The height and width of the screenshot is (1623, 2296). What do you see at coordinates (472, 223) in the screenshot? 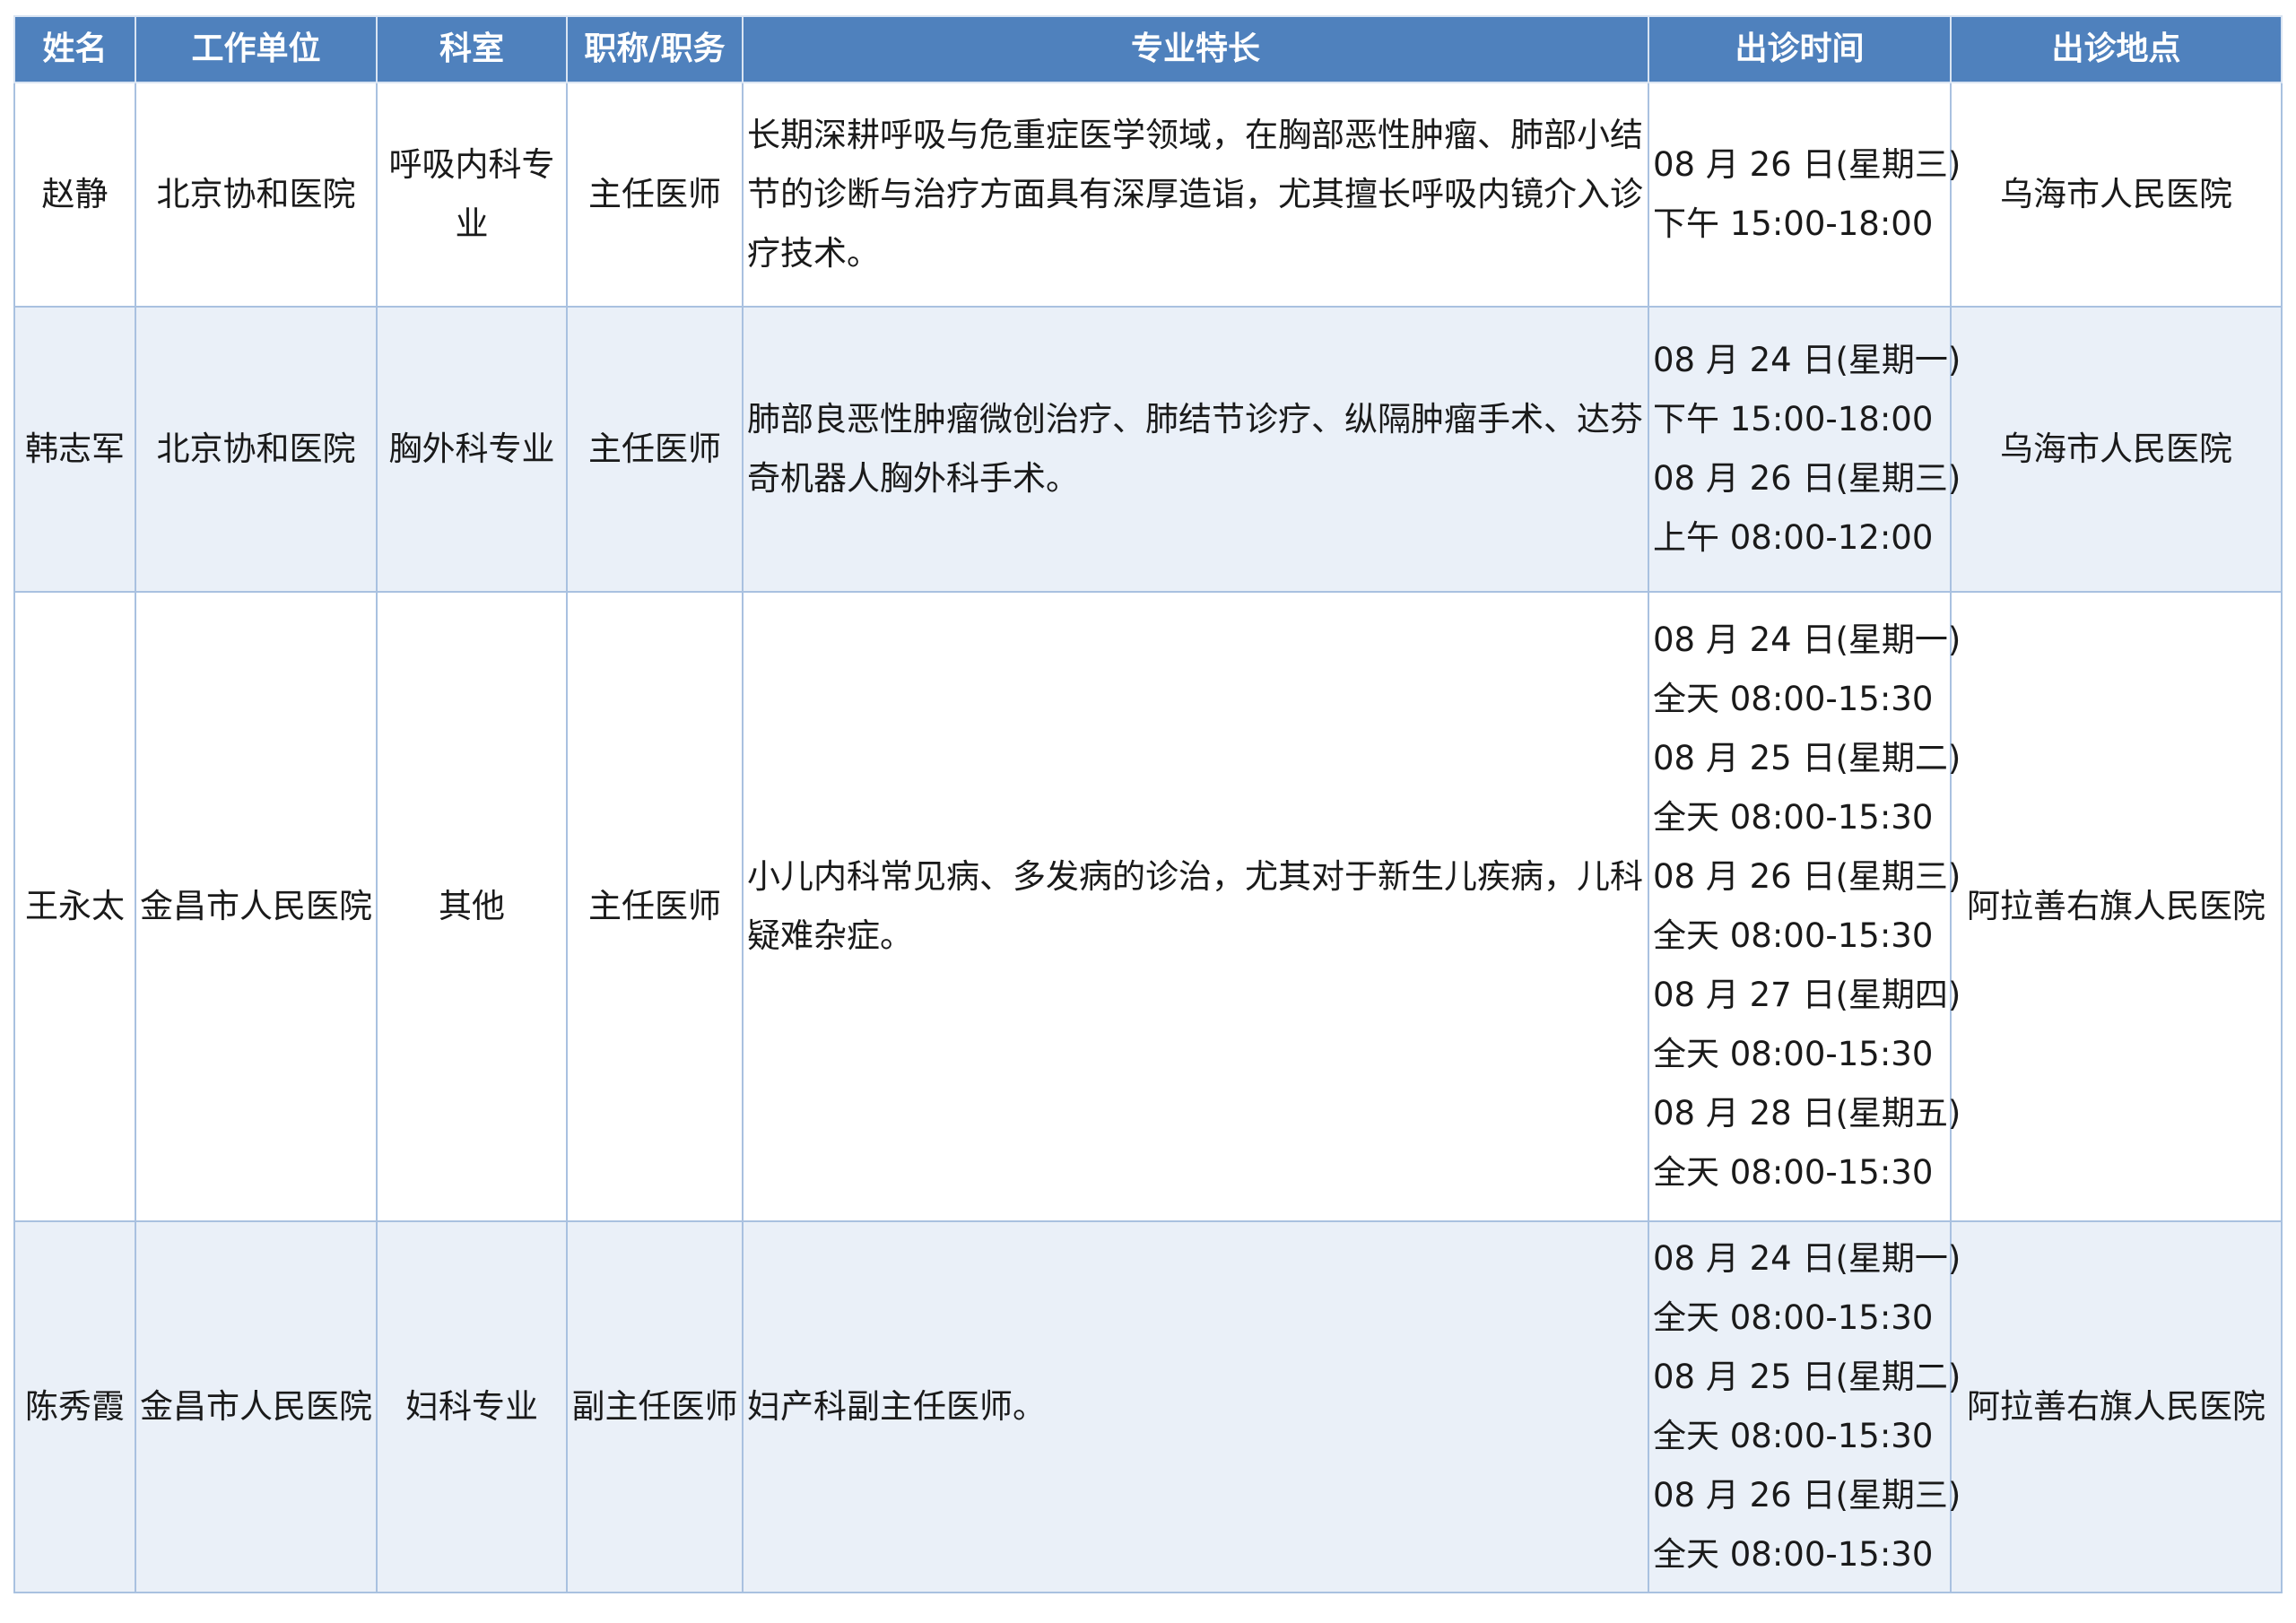
I see `dept-line: 业` at bounding box center [472, 223].